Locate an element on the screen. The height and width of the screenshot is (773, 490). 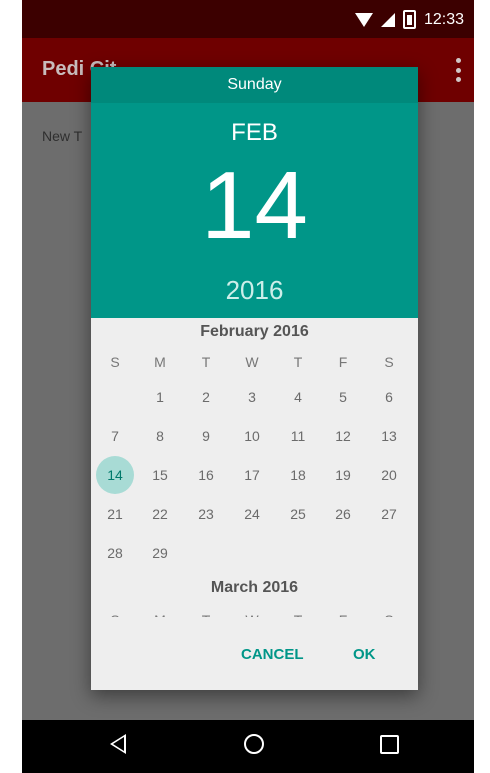
calendar-day-label: 28 is located at coordinates (115, 553).